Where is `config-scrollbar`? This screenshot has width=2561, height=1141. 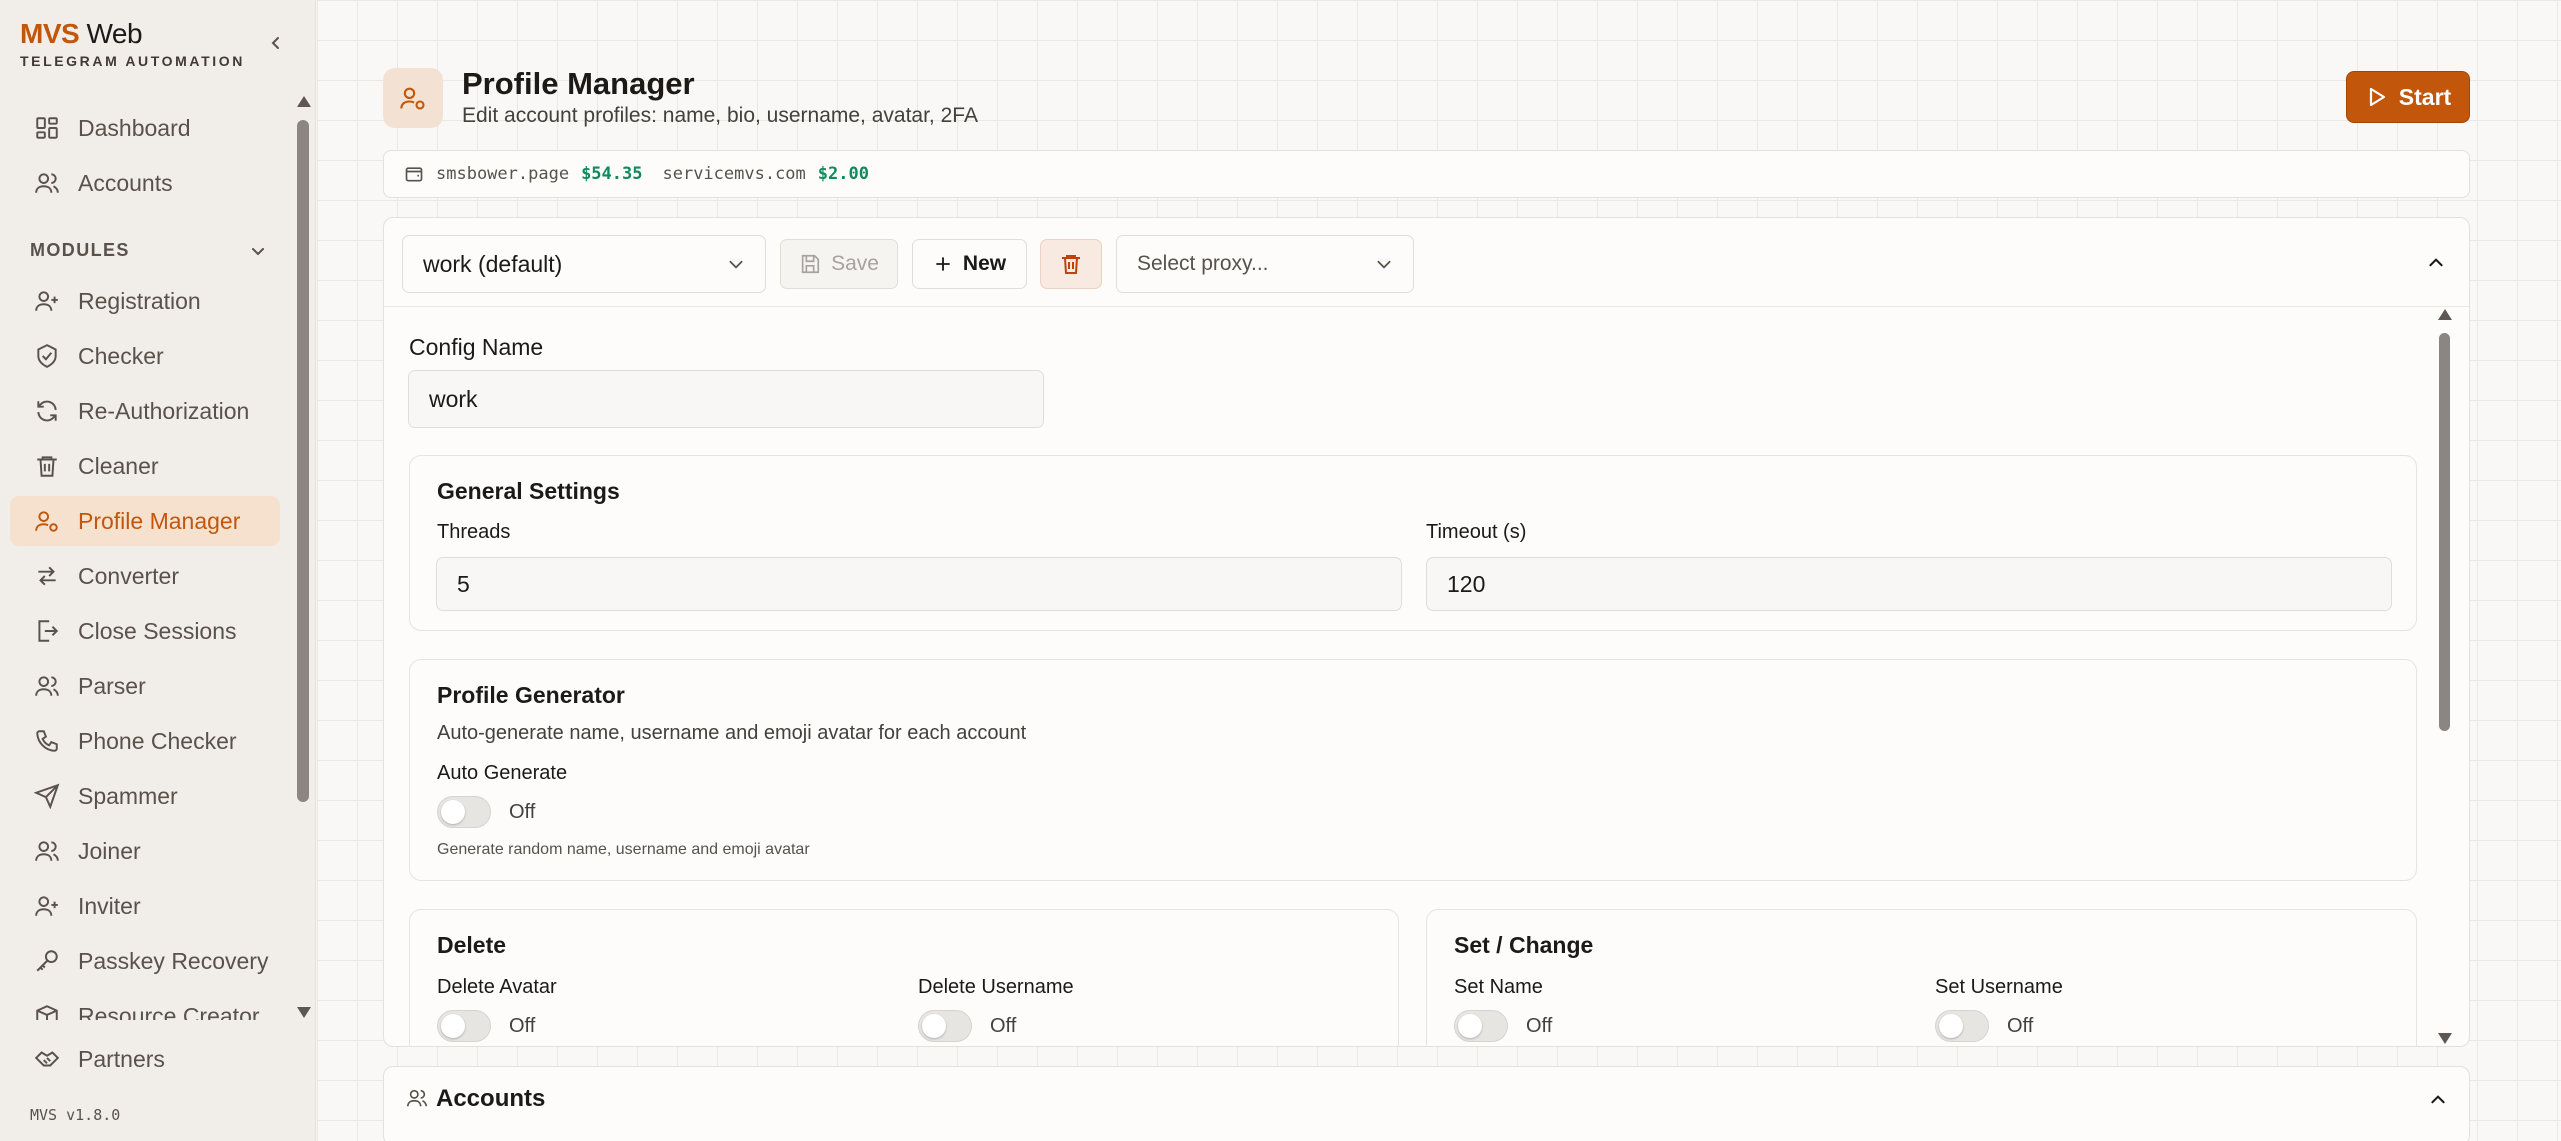
config-scrollbar is located at coordinates (2445, 676).